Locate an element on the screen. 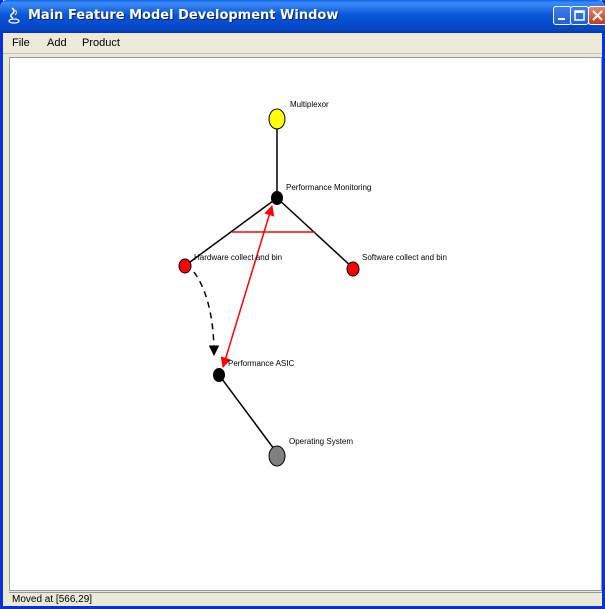  menu-bar: File Add Product is located at coordinates (302, 43).